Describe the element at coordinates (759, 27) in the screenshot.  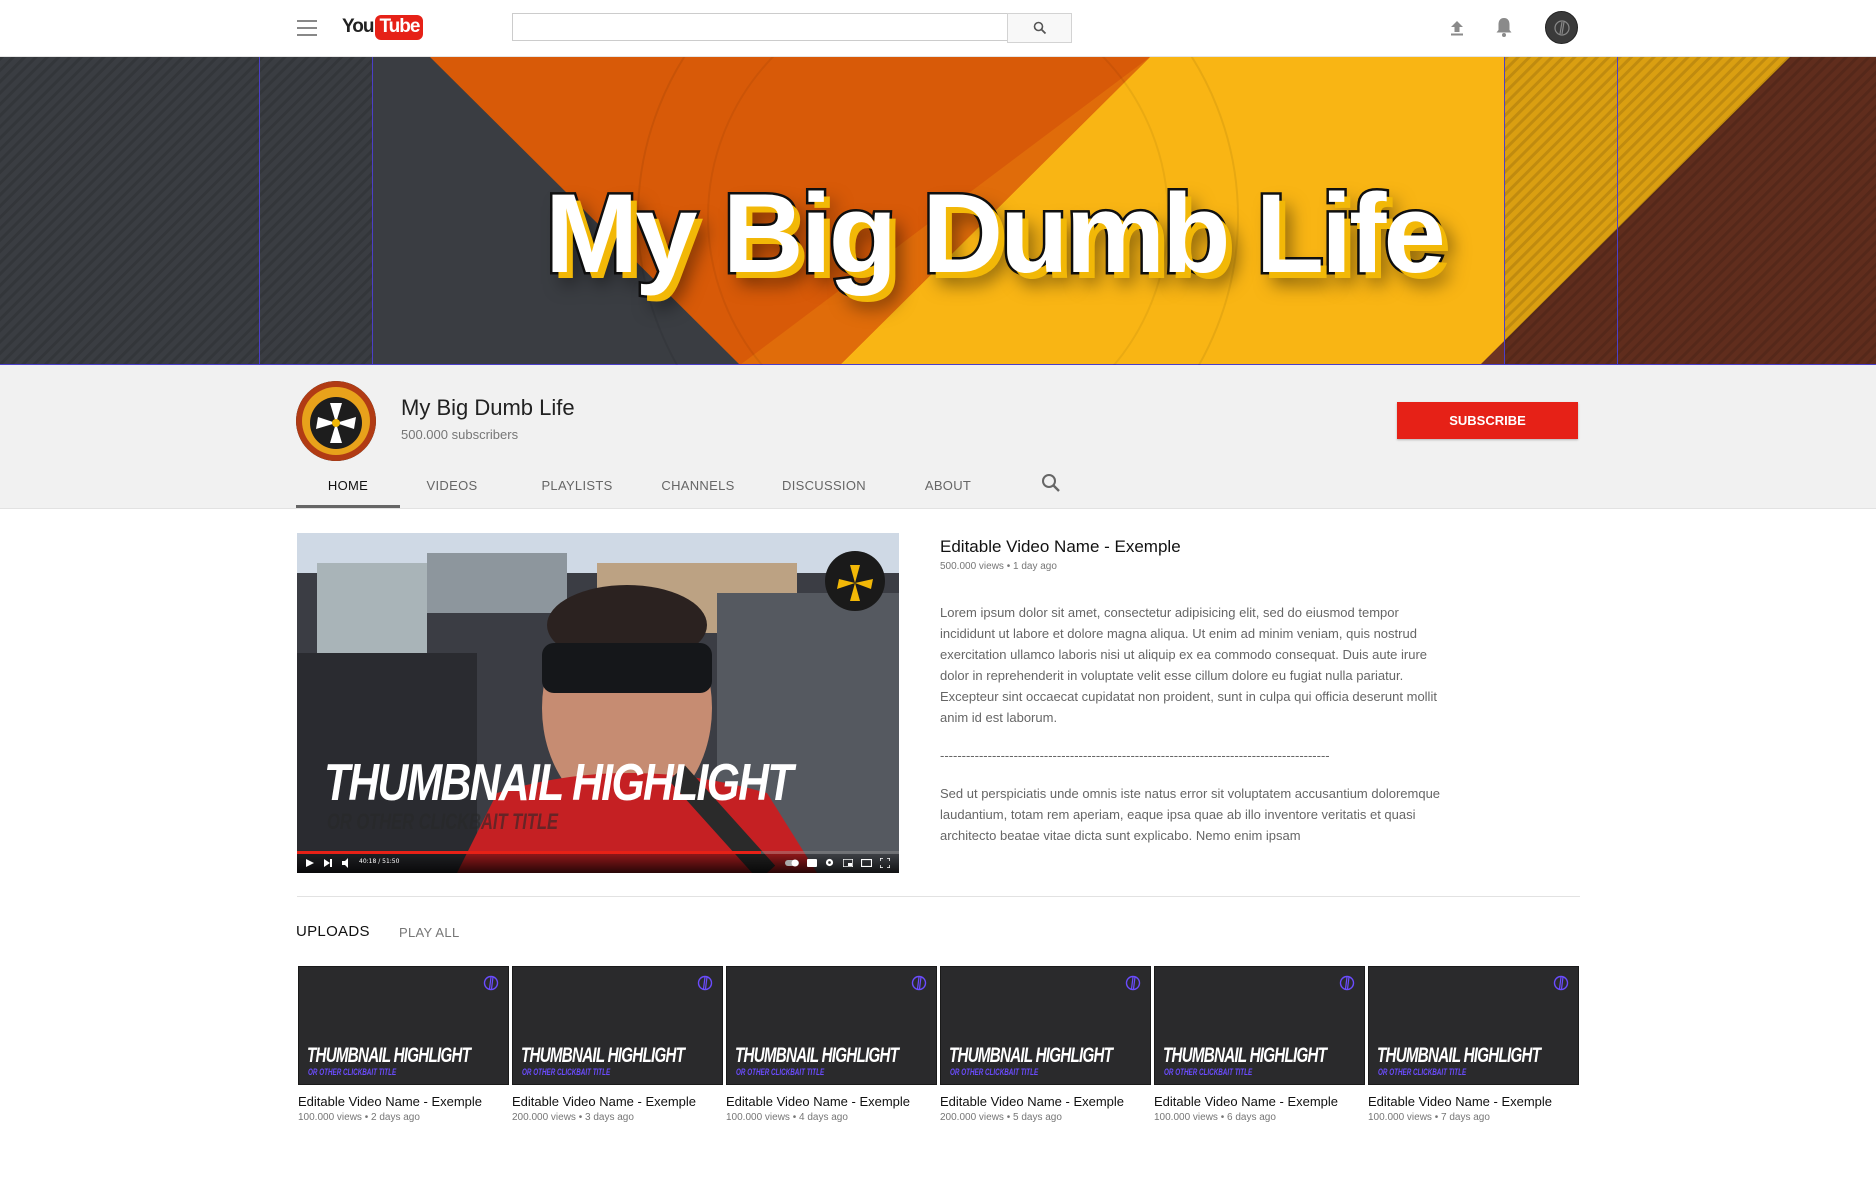
I see `search-input` at that location.